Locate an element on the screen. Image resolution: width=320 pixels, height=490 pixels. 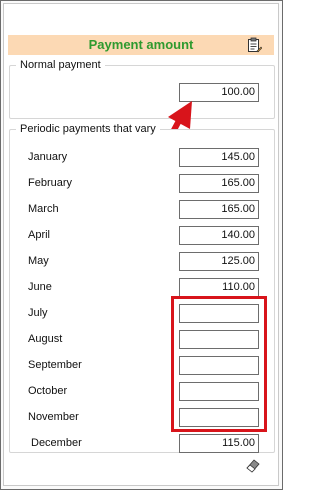
payment-amount-header: Payment amount is located at coordinates (141, 45).